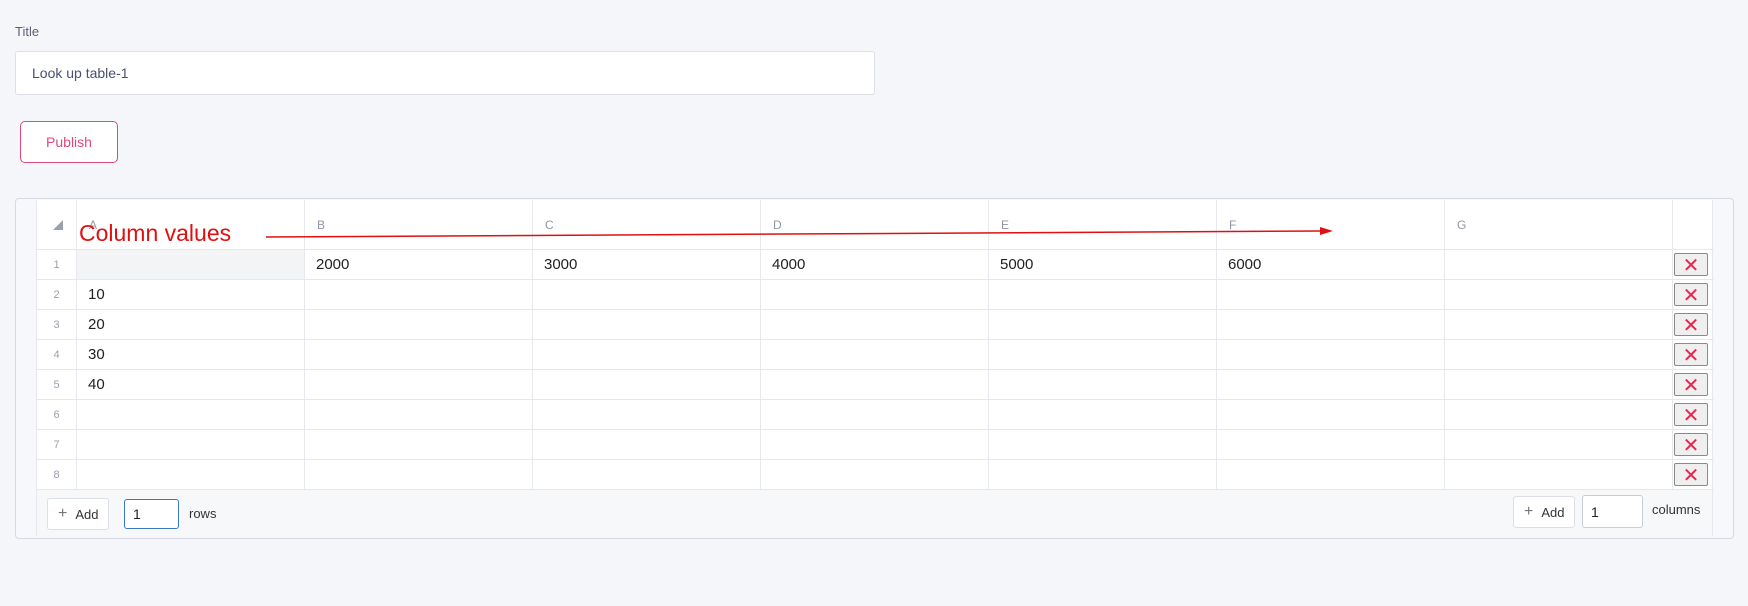 Image resolution: width=1748 pixels, height=606 pixels. I want to click on column-header-d: D, so click(875, 225).